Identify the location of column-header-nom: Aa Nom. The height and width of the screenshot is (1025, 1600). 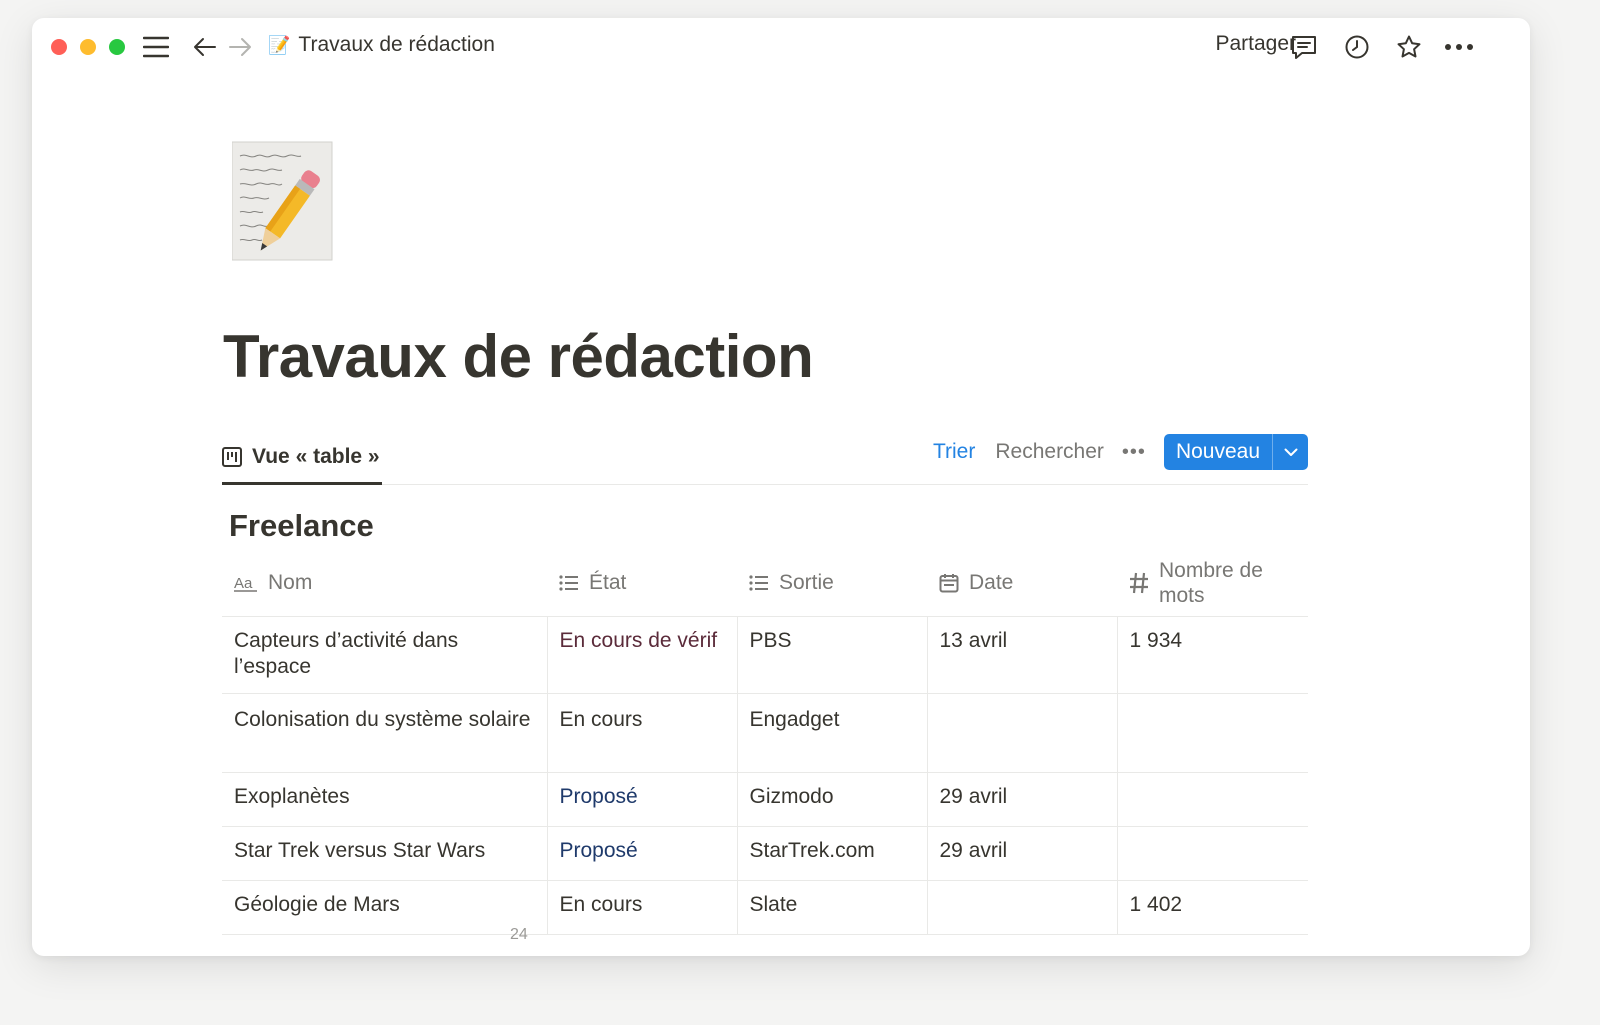
(384, 583).